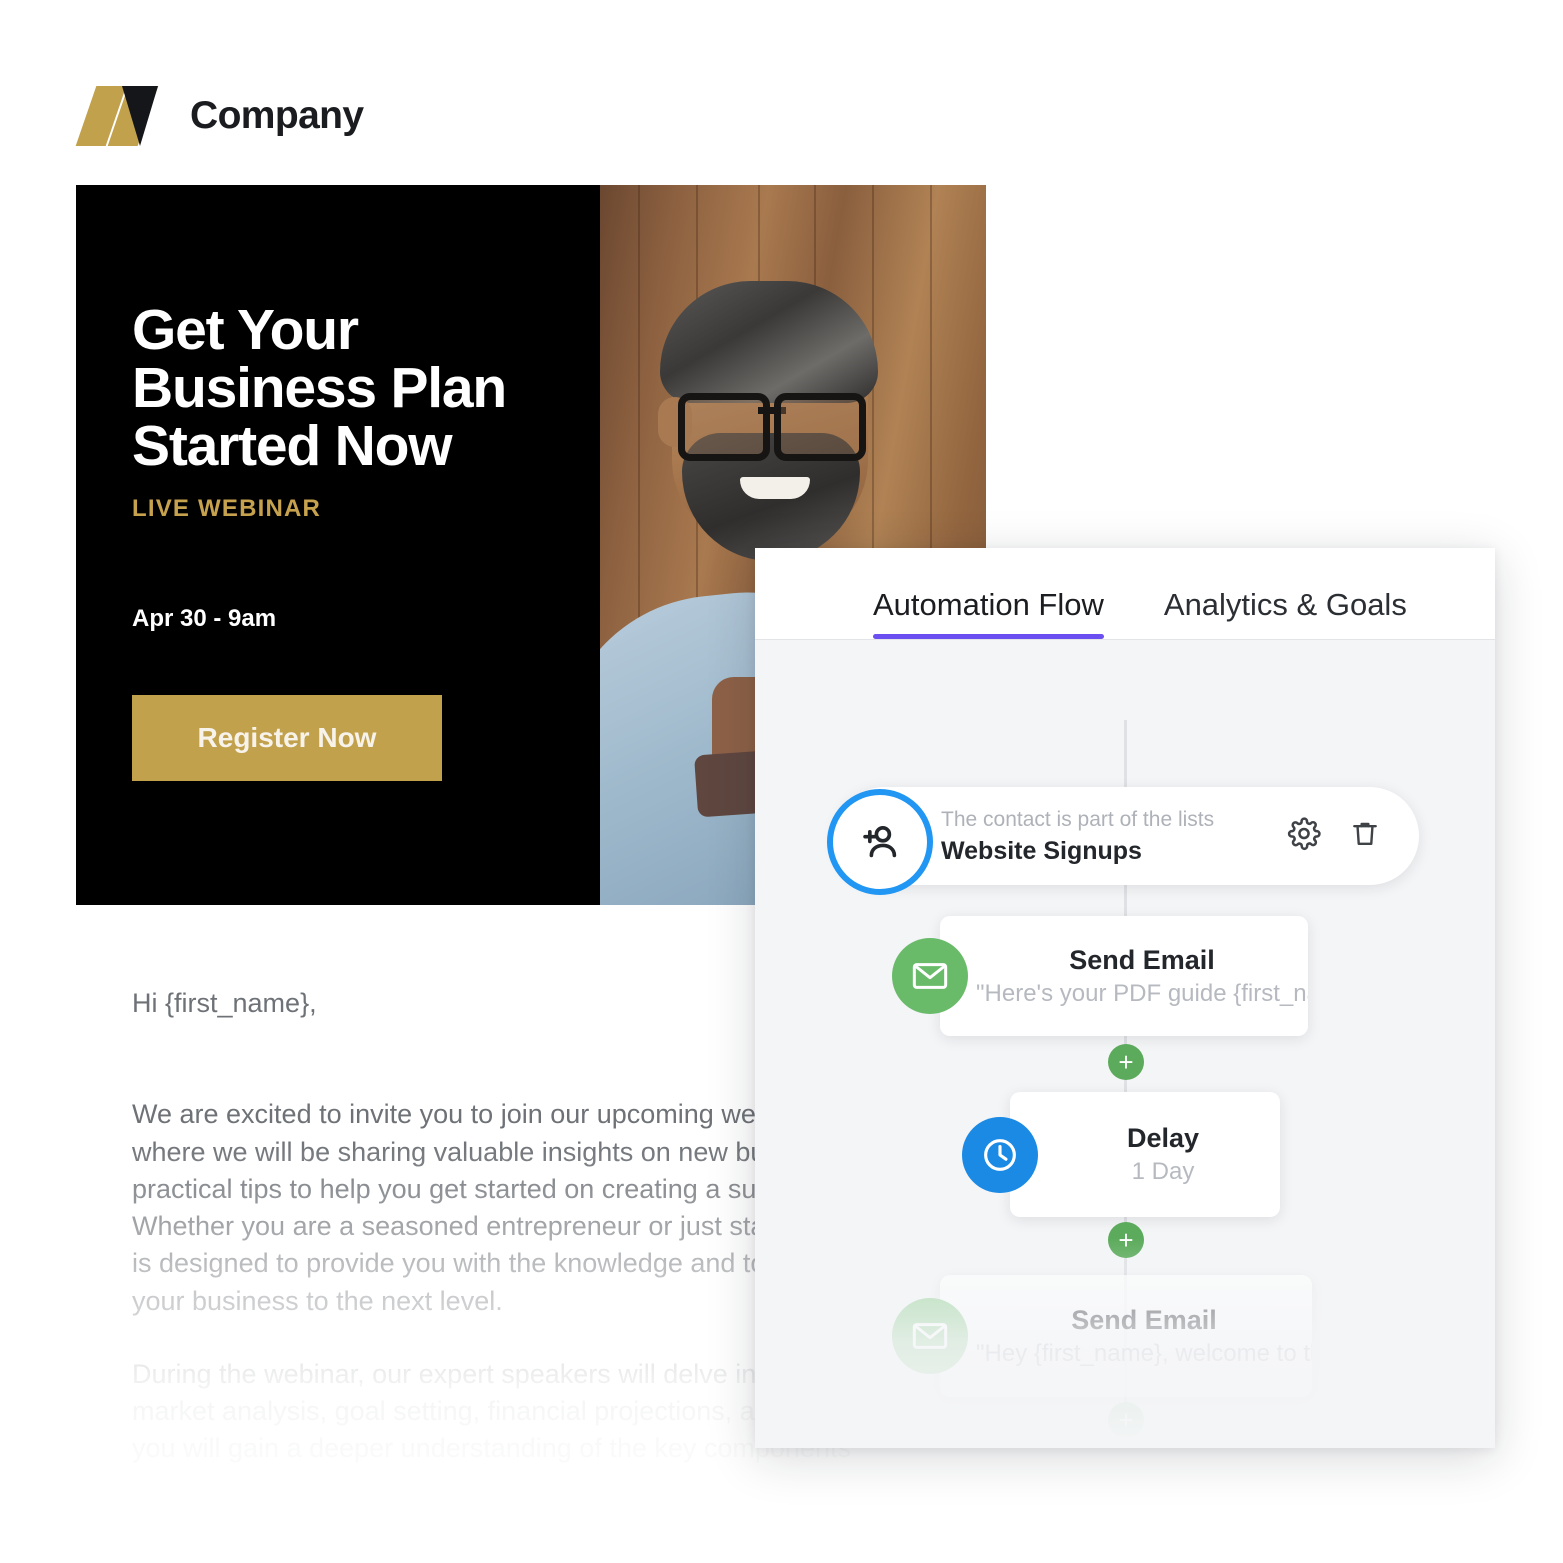 The width and height of the screenshot is (1563, 1563). I want to click on add-step-button-2: +, so click(1126, 1240).